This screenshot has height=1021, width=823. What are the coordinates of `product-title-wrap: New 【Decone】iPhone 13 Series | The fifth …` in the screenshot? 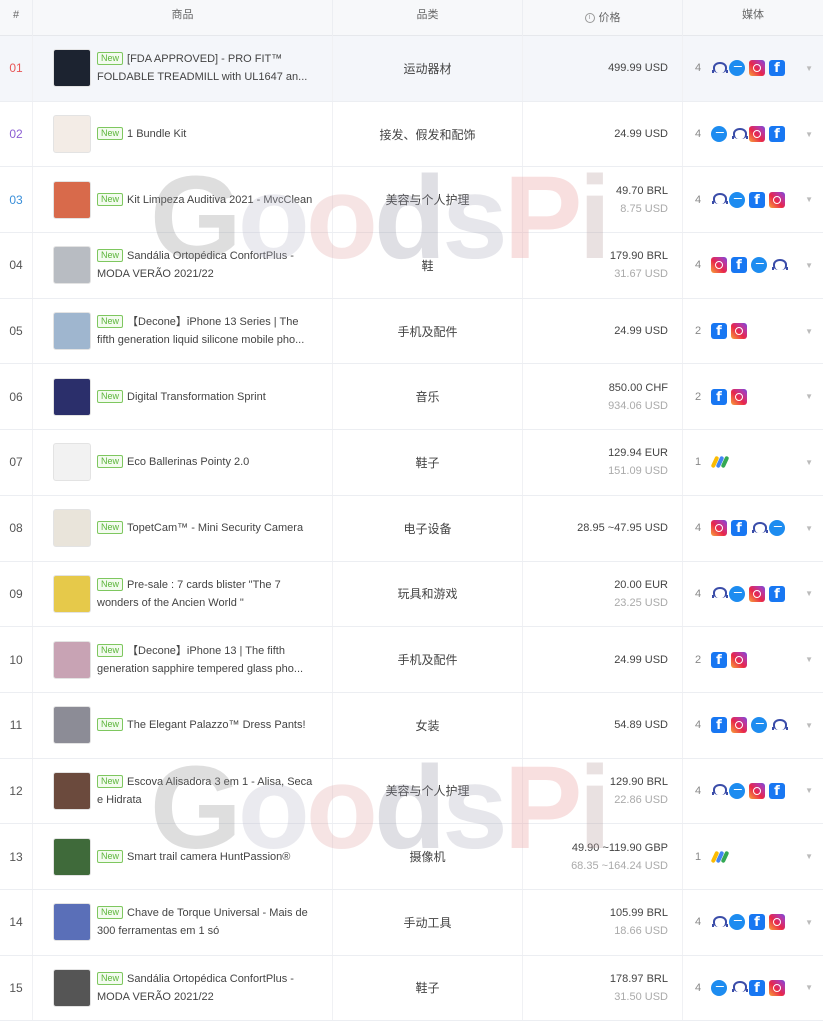 It's located at (208, 331).